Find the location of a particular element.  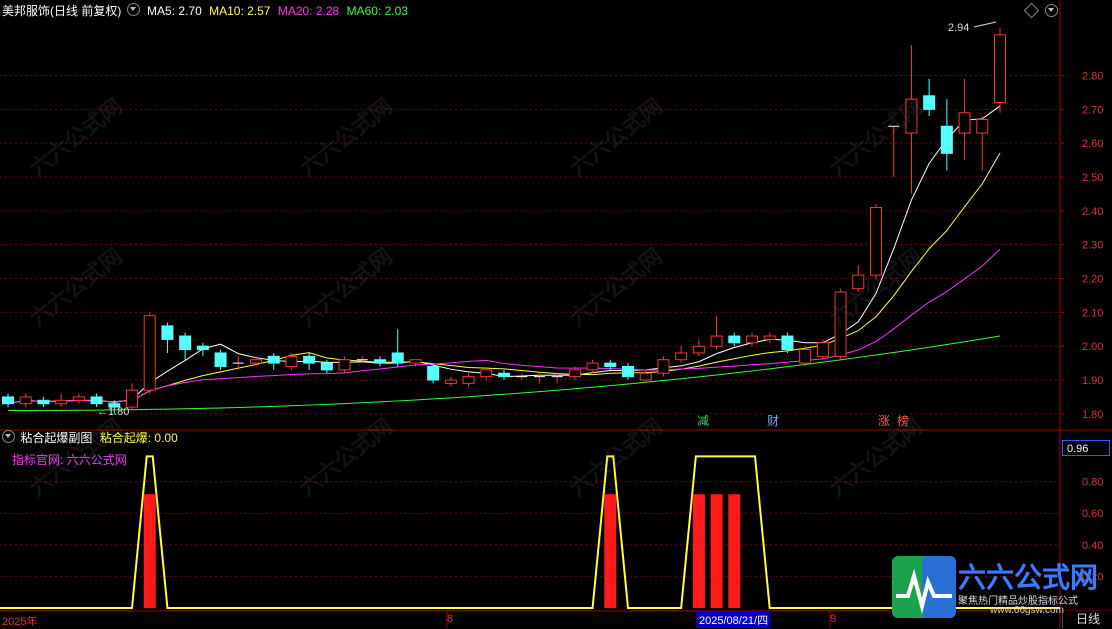

event-tag: 减 is located at coordinates (703, 421).